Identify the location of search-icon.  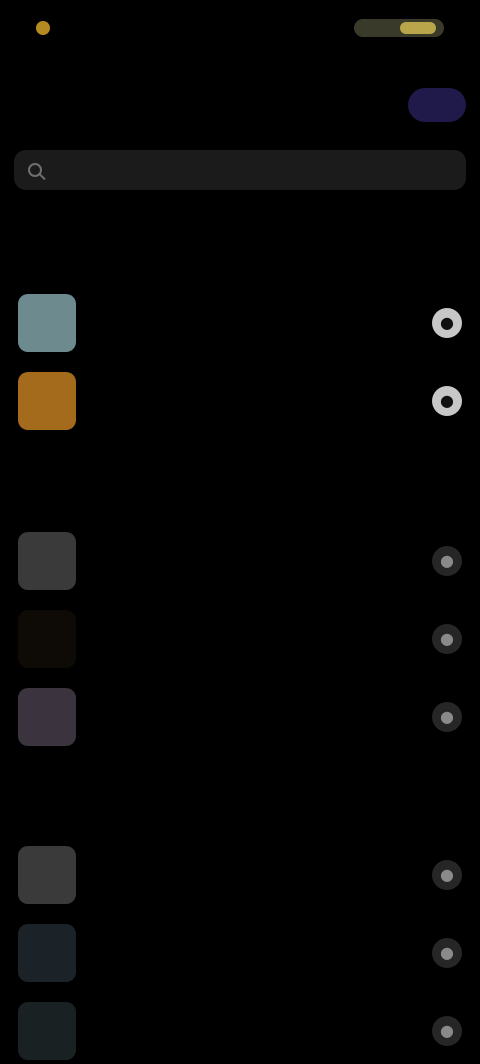
(35, 170).